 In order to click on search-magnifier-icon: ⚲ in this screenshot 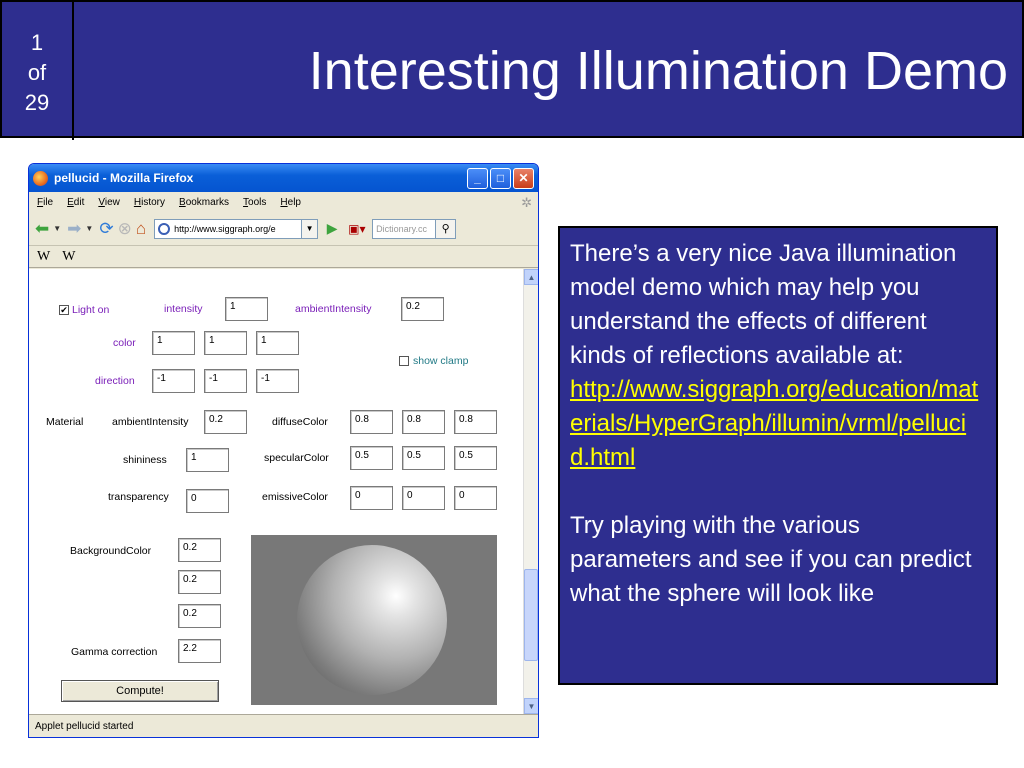, I will do `click(446, 228)`.